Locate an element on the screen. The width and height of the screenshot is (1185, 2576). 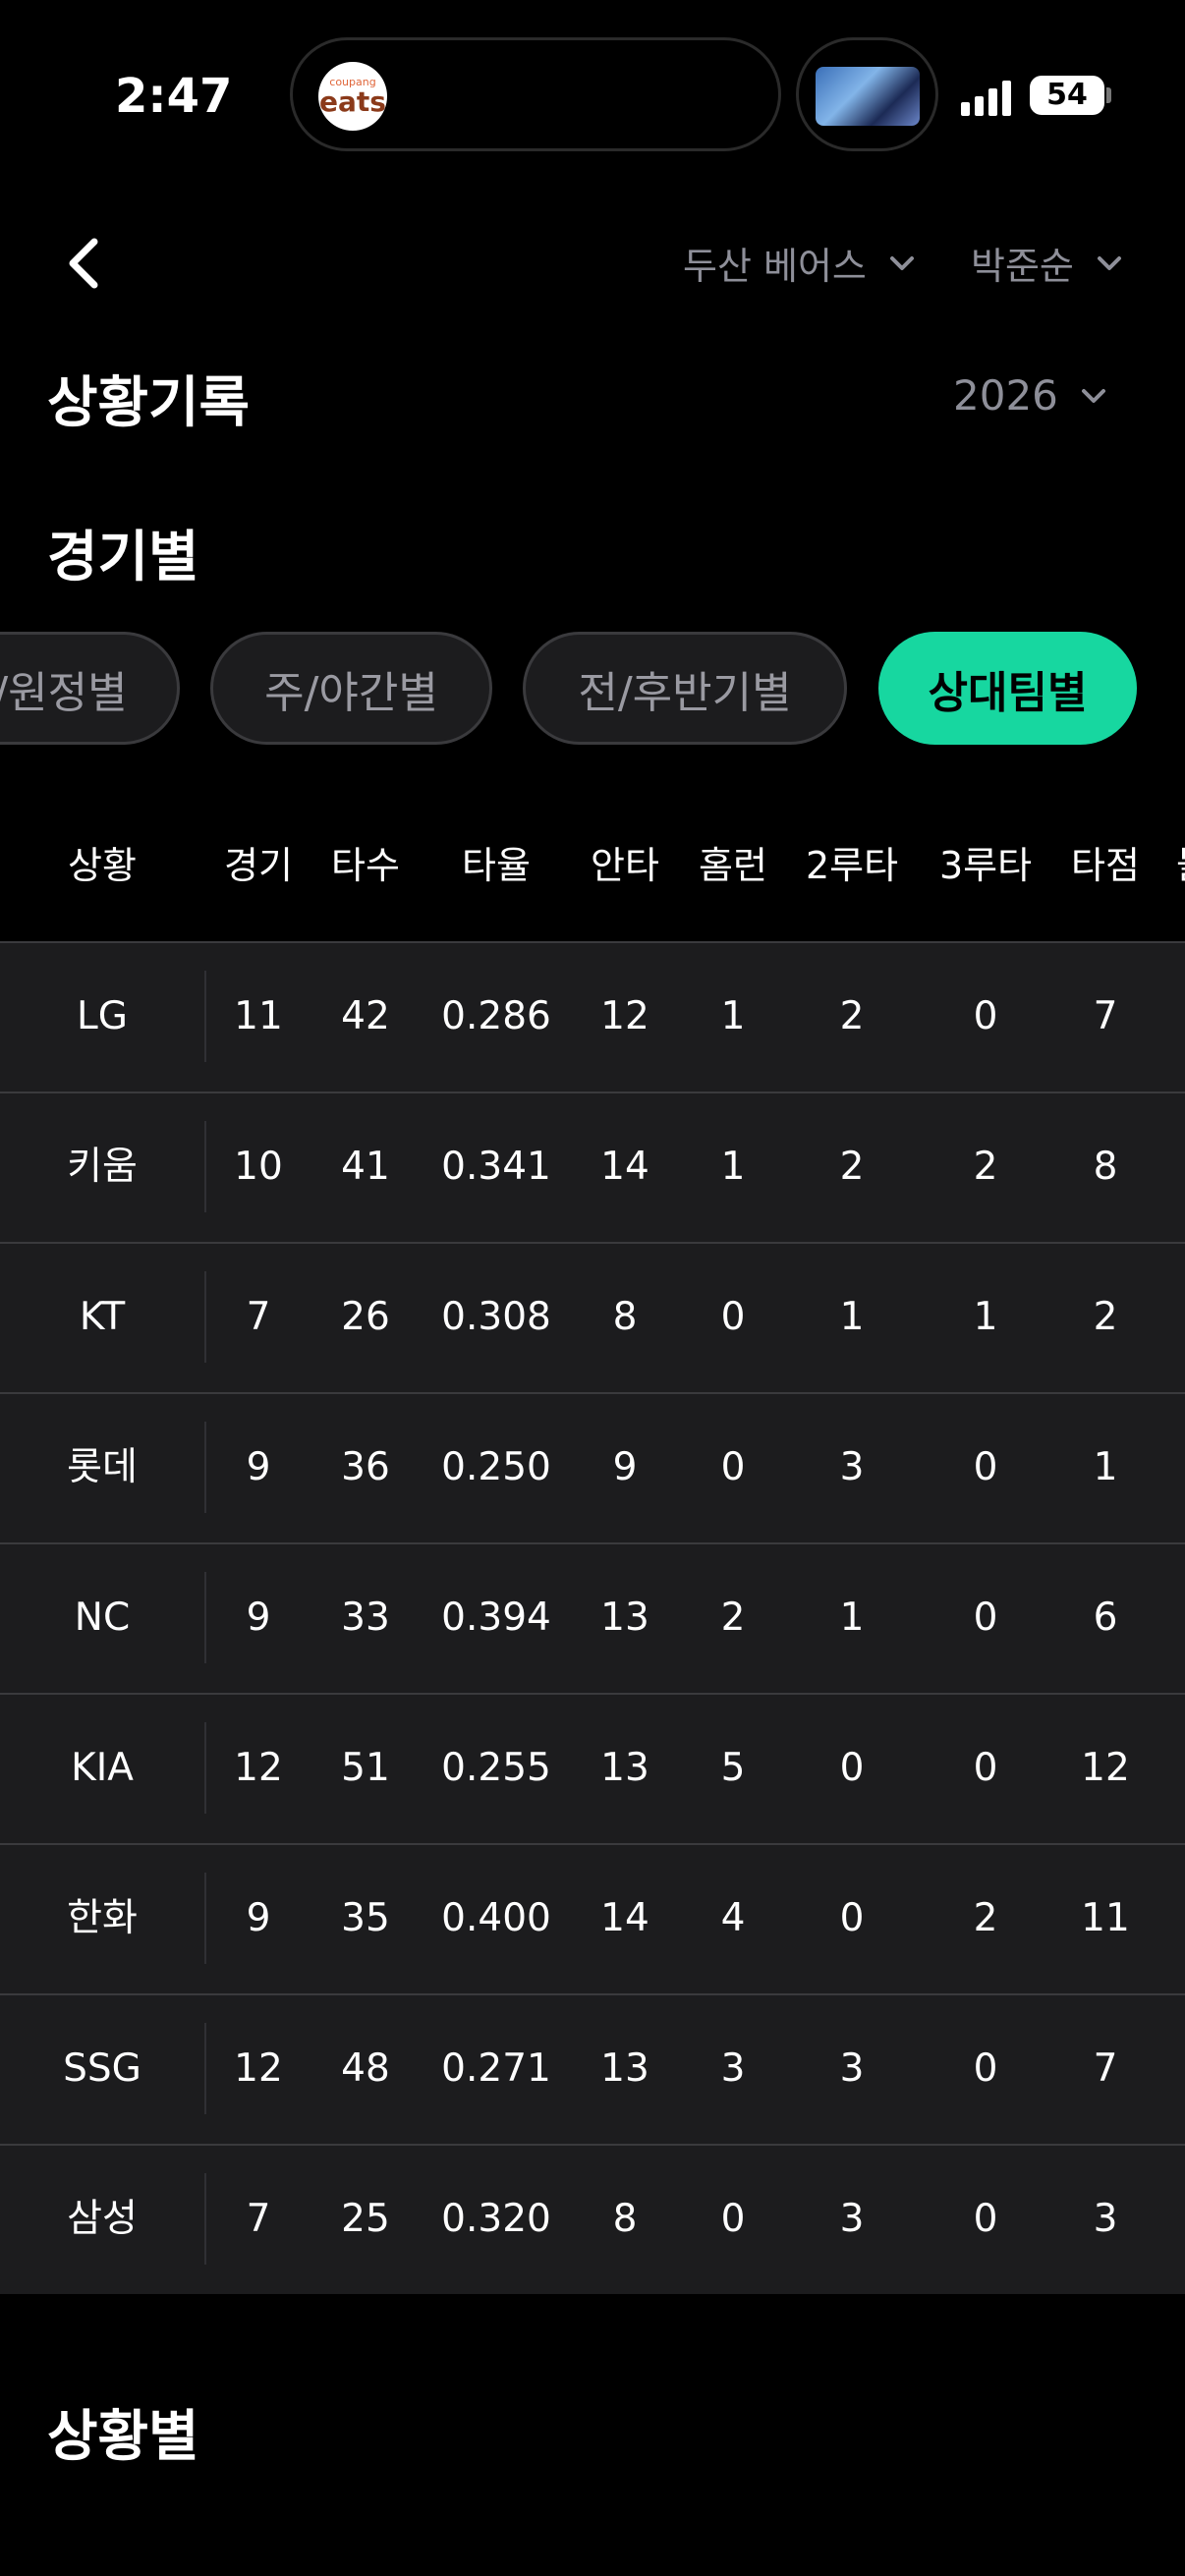
cell-at-bats: 25 is located at coordinates (366, 2219).